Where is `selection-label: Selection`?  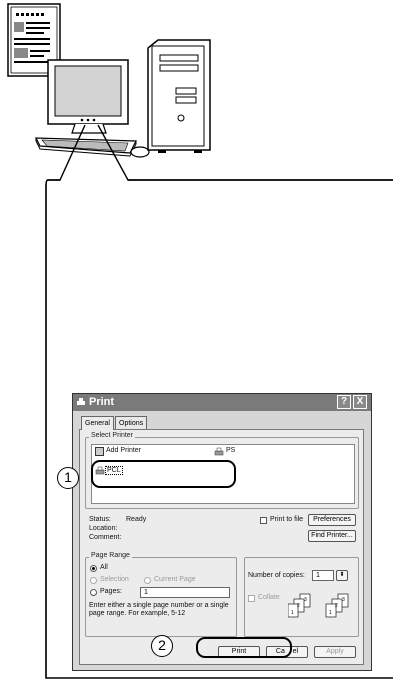 selection-label: Selection is located at coordinates (114, 579).